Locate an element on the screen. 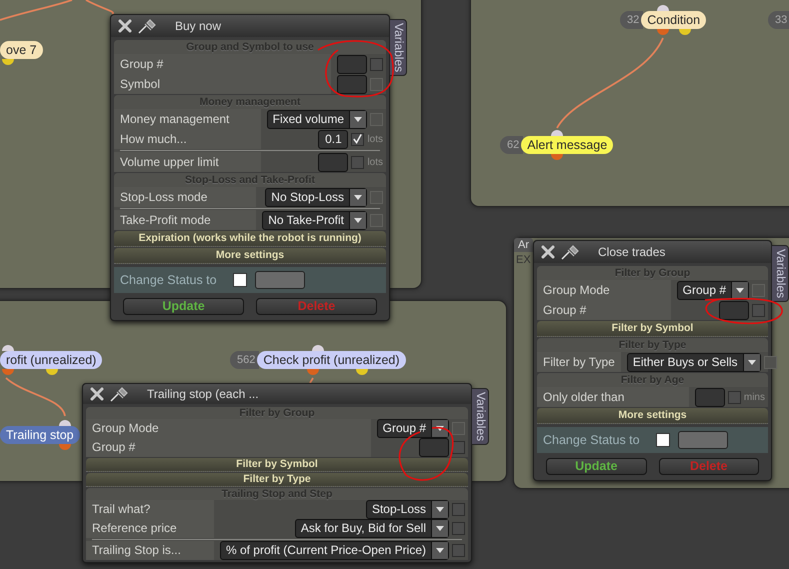 The image size is (789, 569). dropdown: Stop-Loss is located at coordinates (407, 509).